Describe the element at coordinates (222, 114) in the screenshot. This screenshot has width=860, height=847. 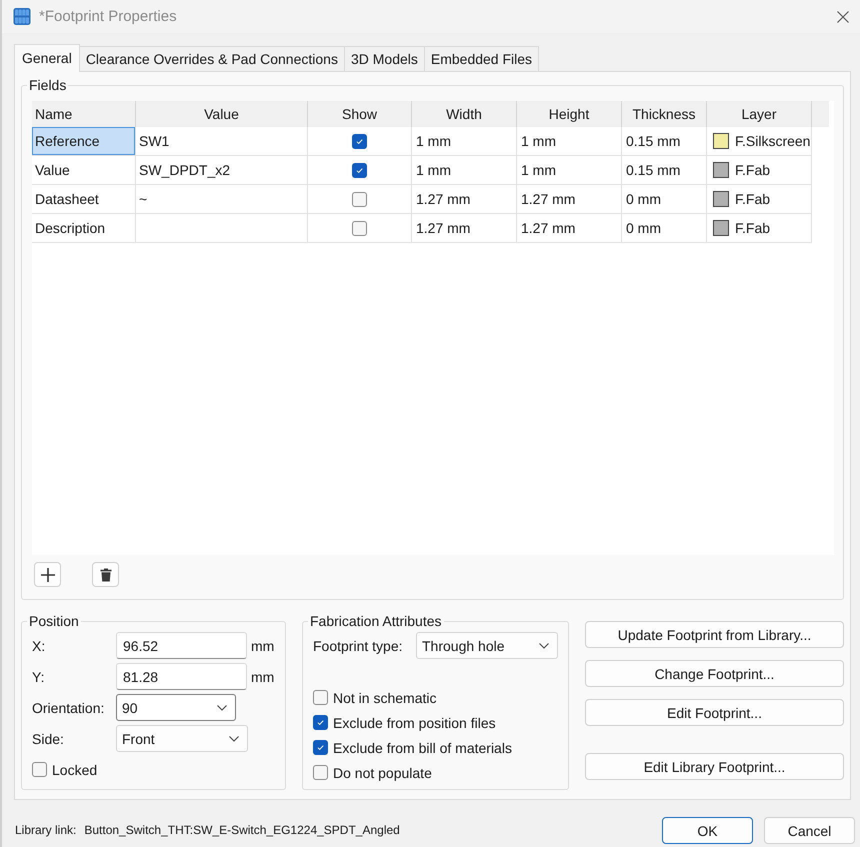
I see `column-header: Value` at that location.